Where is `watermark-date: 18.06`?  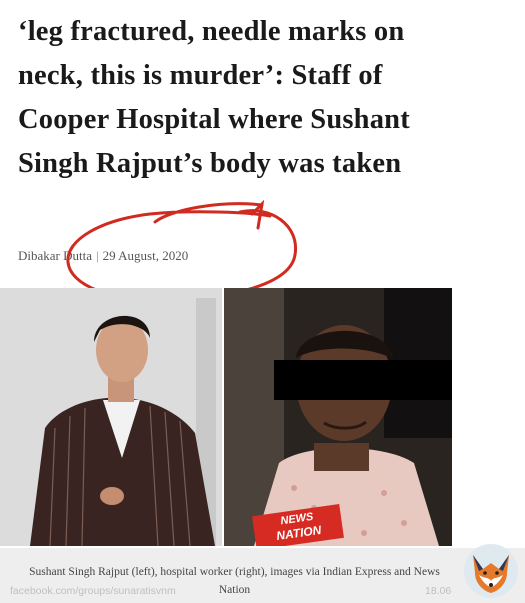 watermark-date: 18.06 is located at coordinates (438, 591).